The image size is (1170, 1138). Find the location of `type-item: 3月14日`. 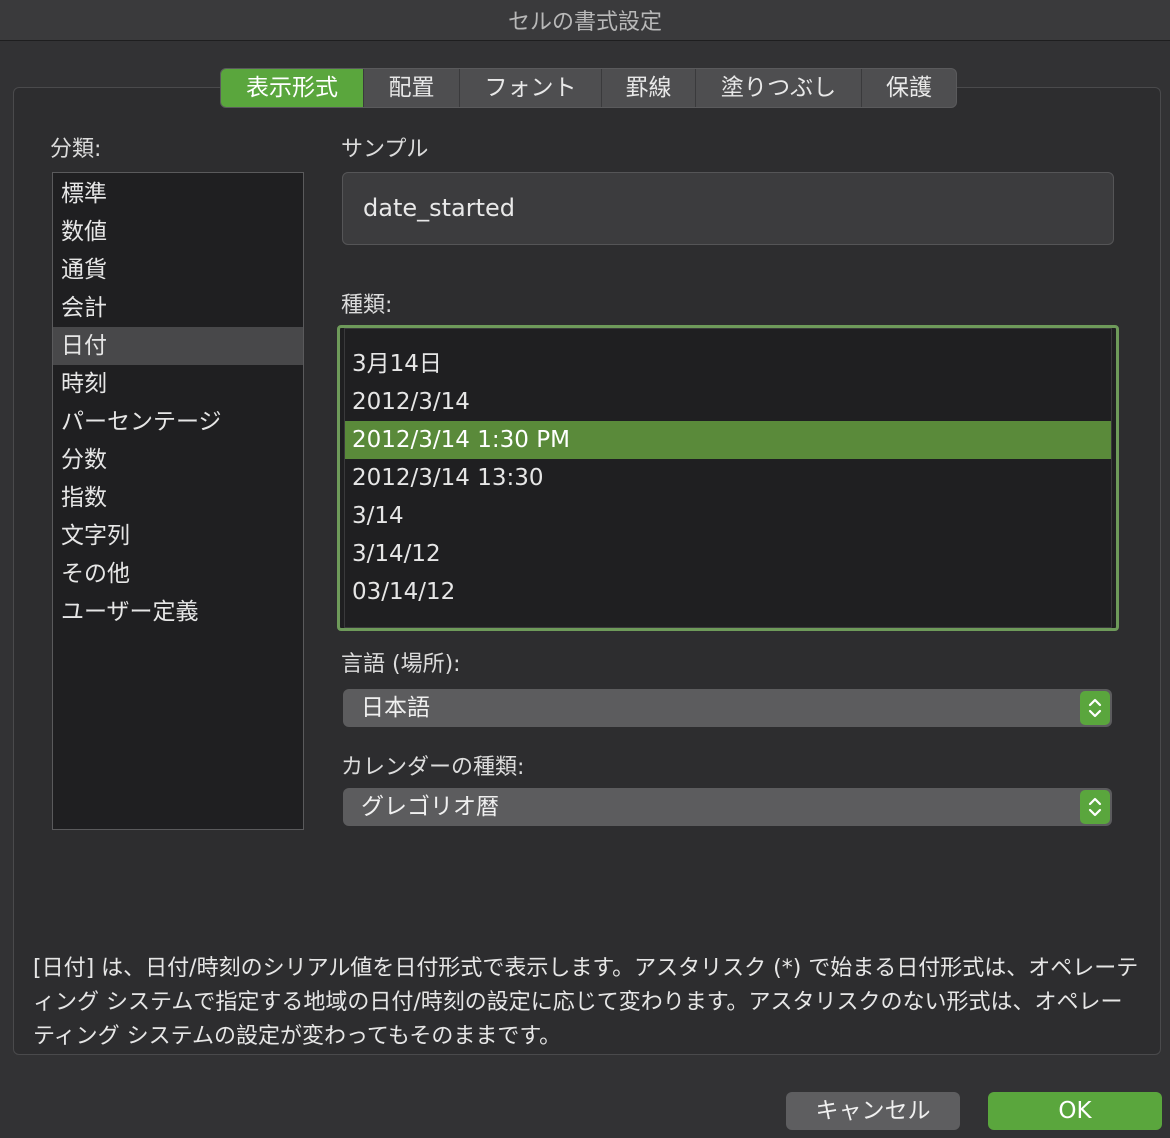

type-item: 3月14日 is located at coordinates (728, 364).